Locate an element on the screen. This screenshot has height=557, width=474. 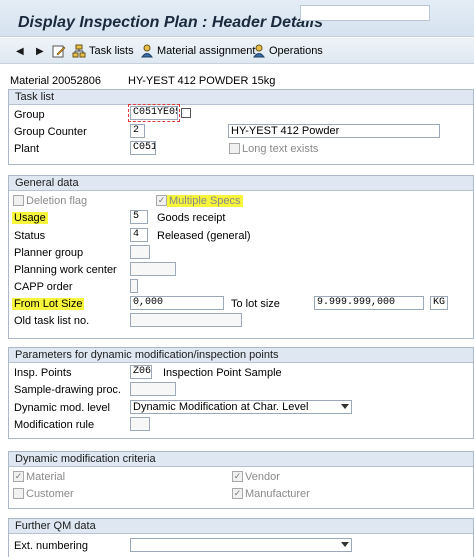
dynamic-mod-level-value: Dynamic Modification at Char. Level is located at coordinates (221, 407).